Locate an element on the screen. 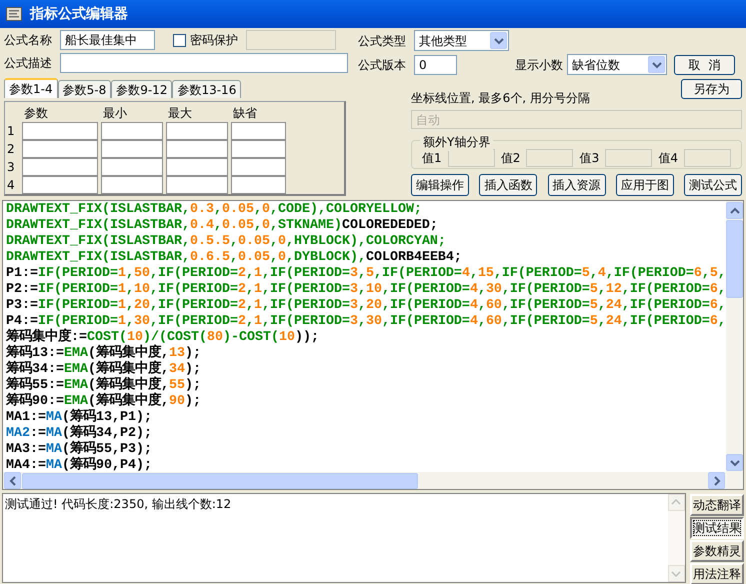 Image resolution: width=746 pixels, height=584 pixels. row-number: 4 is located at coordinates (11, 185).